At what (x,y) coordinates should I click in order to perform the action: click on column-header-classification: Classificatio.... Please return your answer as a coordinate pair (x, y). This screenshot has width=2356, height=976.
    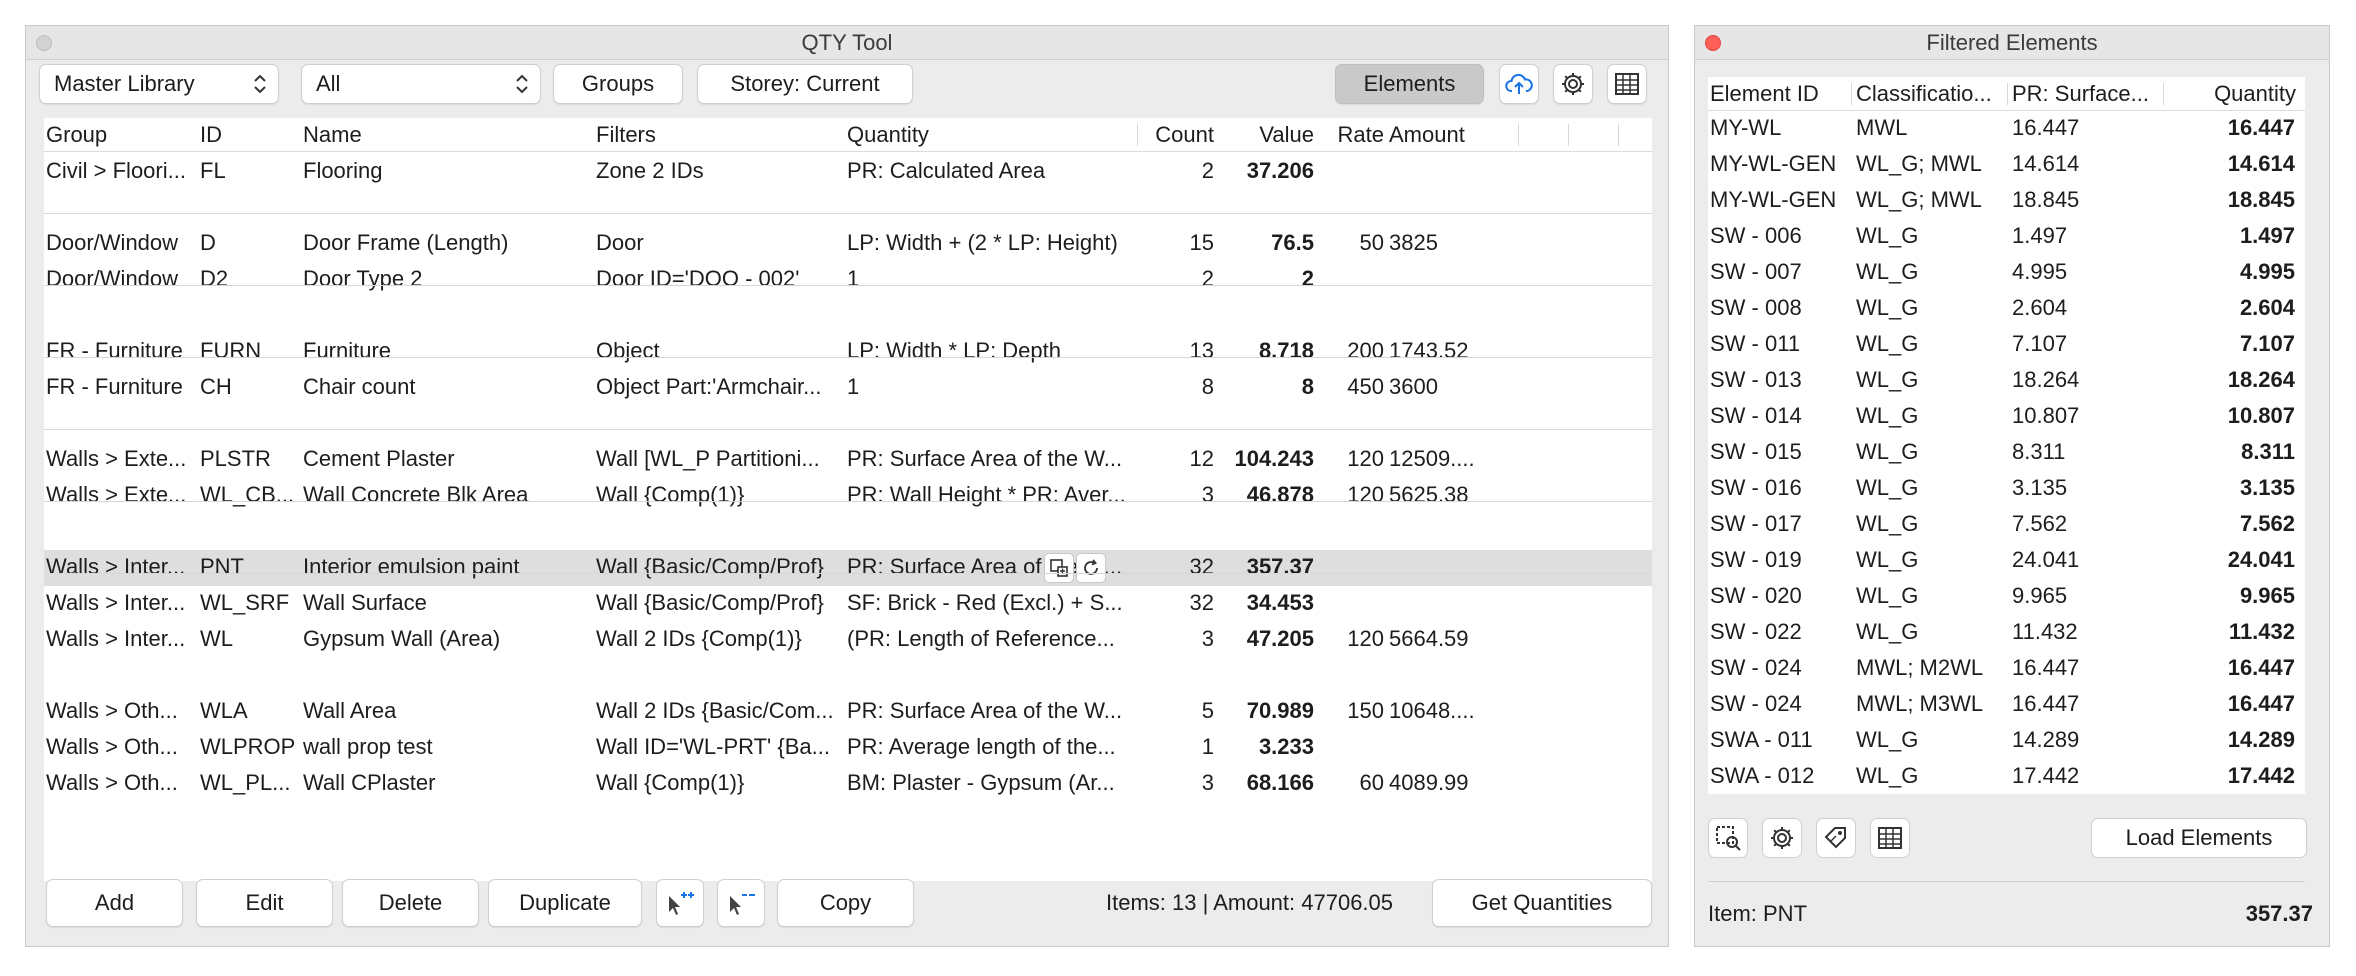
    Looking at the image, I should click on (1931, 94).